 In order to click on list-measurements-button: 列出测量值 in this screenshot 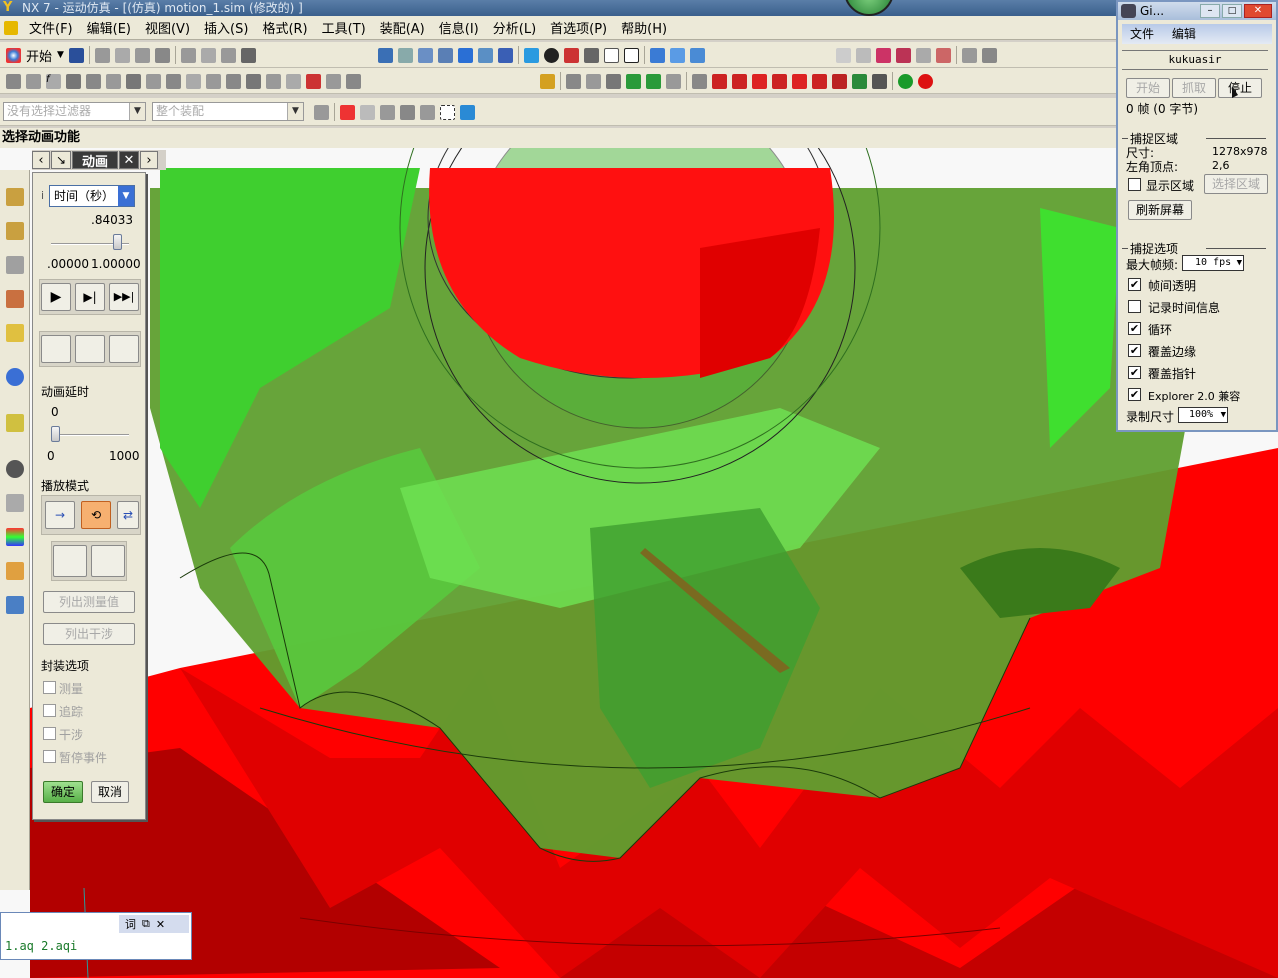, I will do `click(89, 602)`.